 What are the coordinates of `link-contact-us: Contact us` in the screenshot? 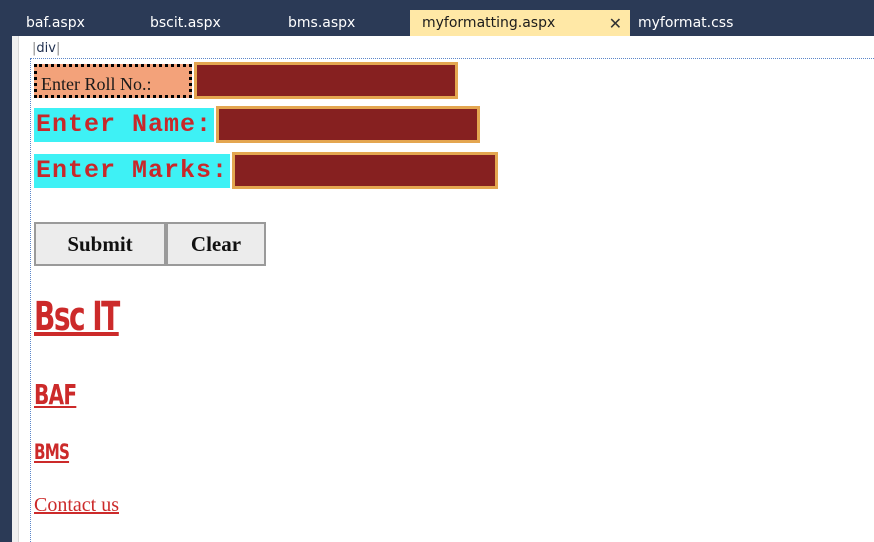 It's located at (76, 505).